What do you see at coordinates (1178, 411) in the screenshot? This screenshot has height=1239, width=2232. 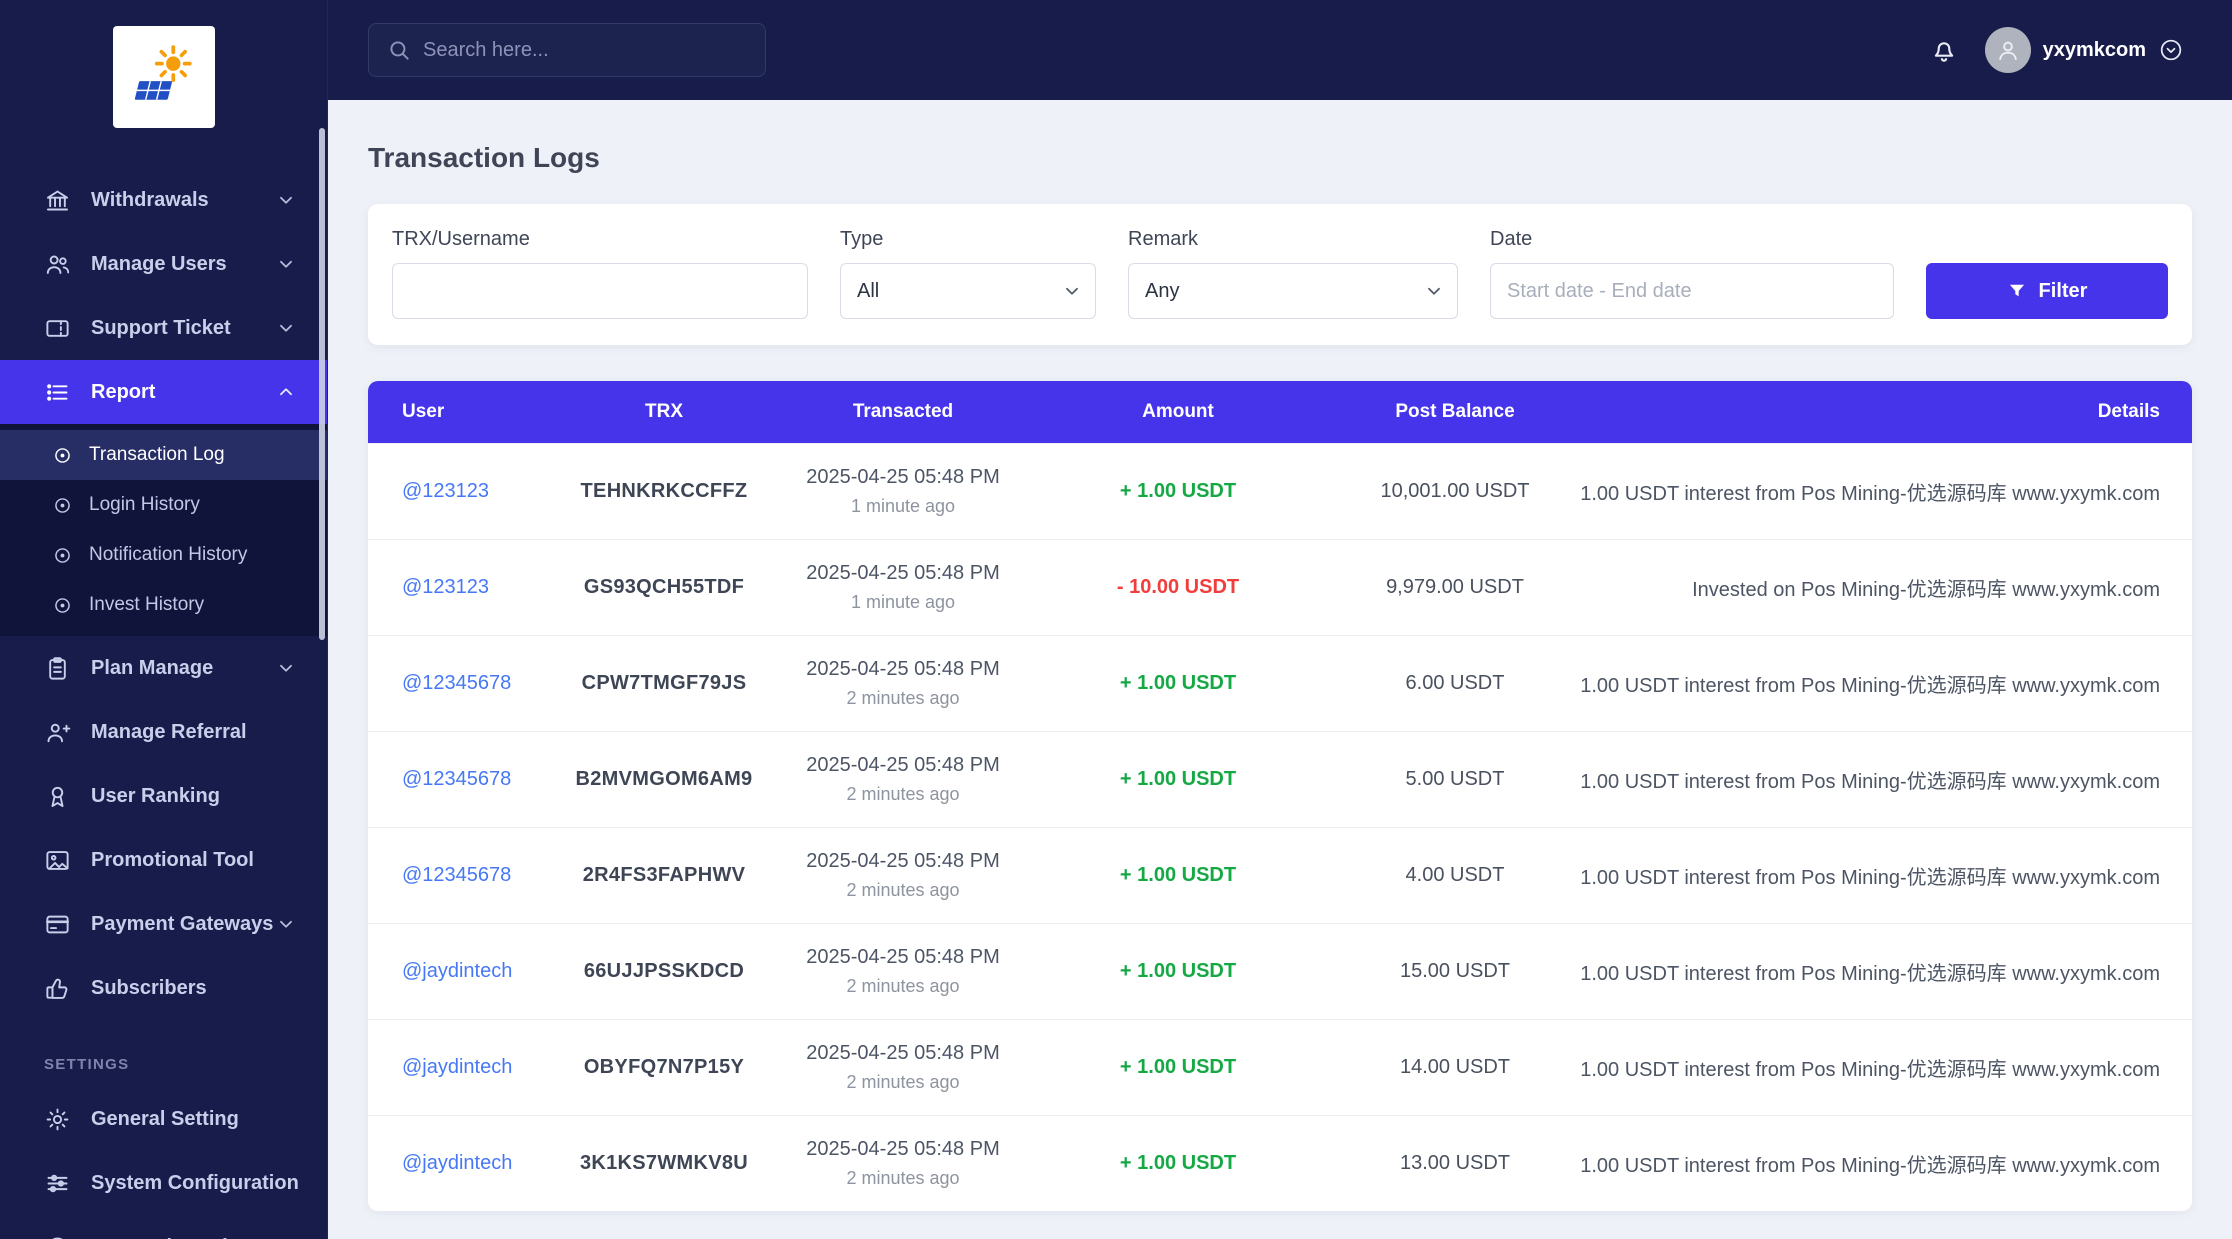 I see `column-header-amount: Amount` at bounding box center [1178, 411].